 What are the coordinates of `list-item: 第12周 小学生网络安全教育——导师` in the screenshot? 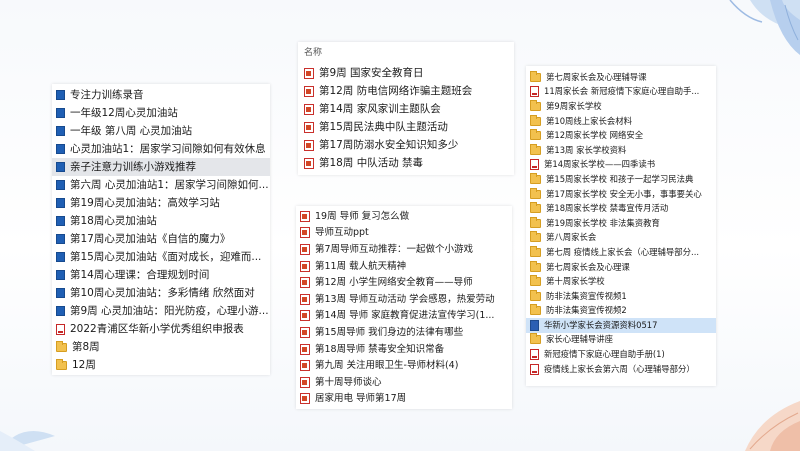 It's located at (404, 282).